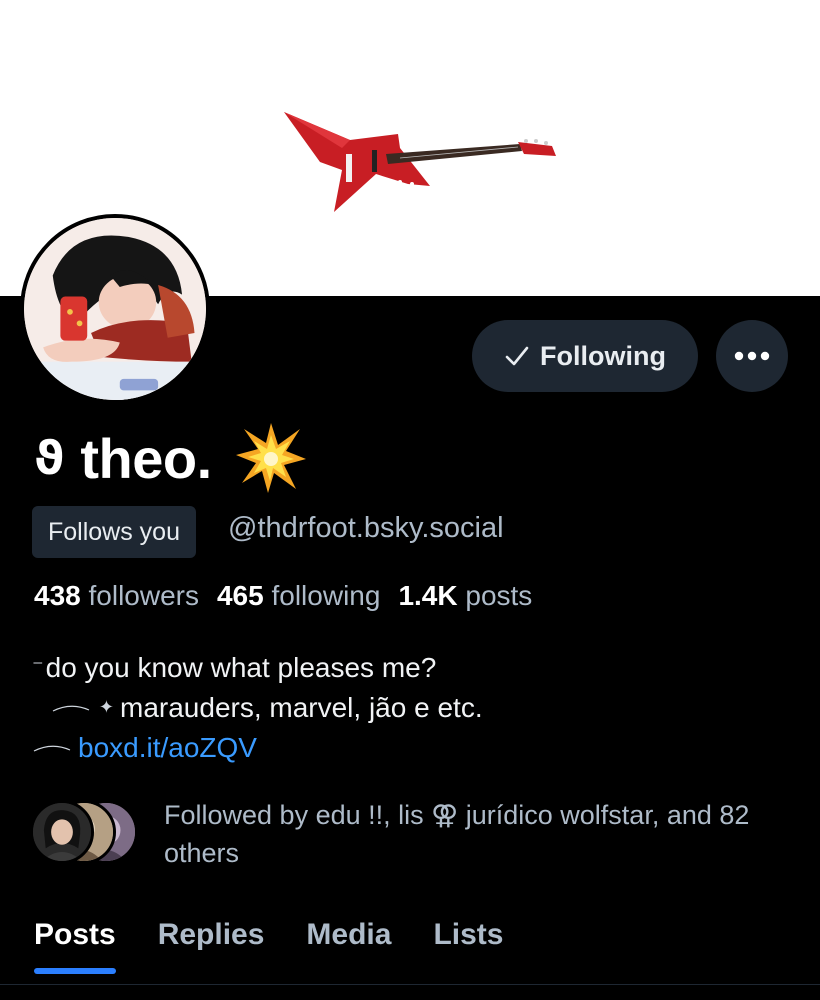  I want to click on bio-decoration: ✦, so click(73, 708).